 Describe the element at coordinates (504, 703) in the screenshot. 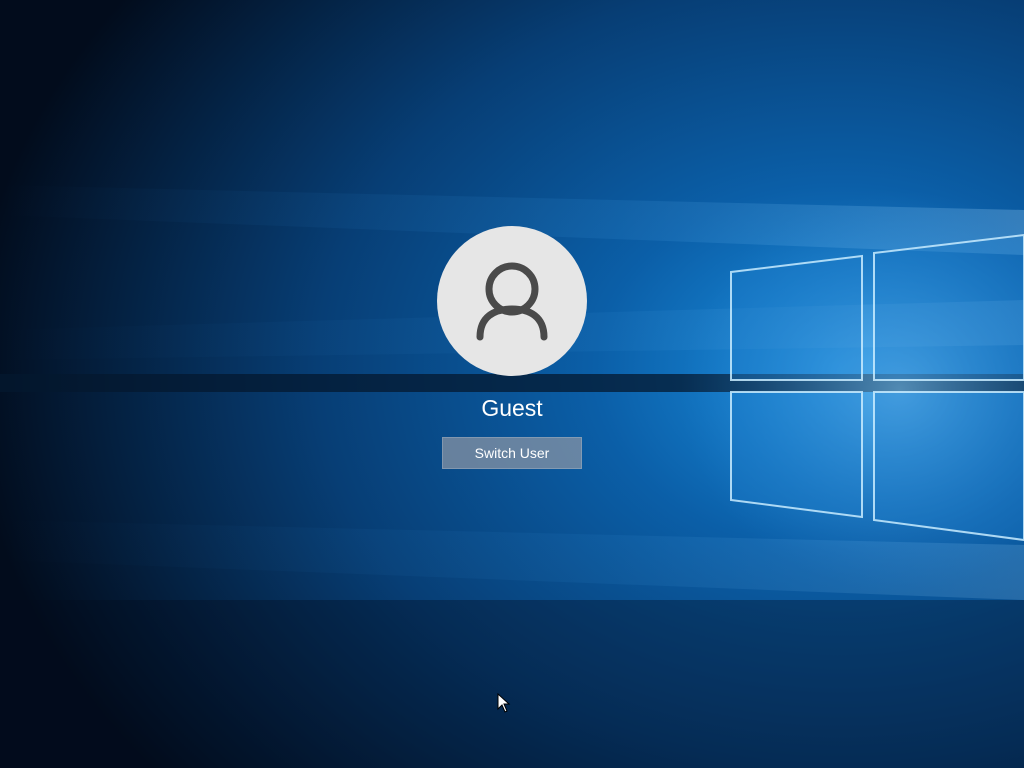

I see `mouse-pointer-icon` at that location.